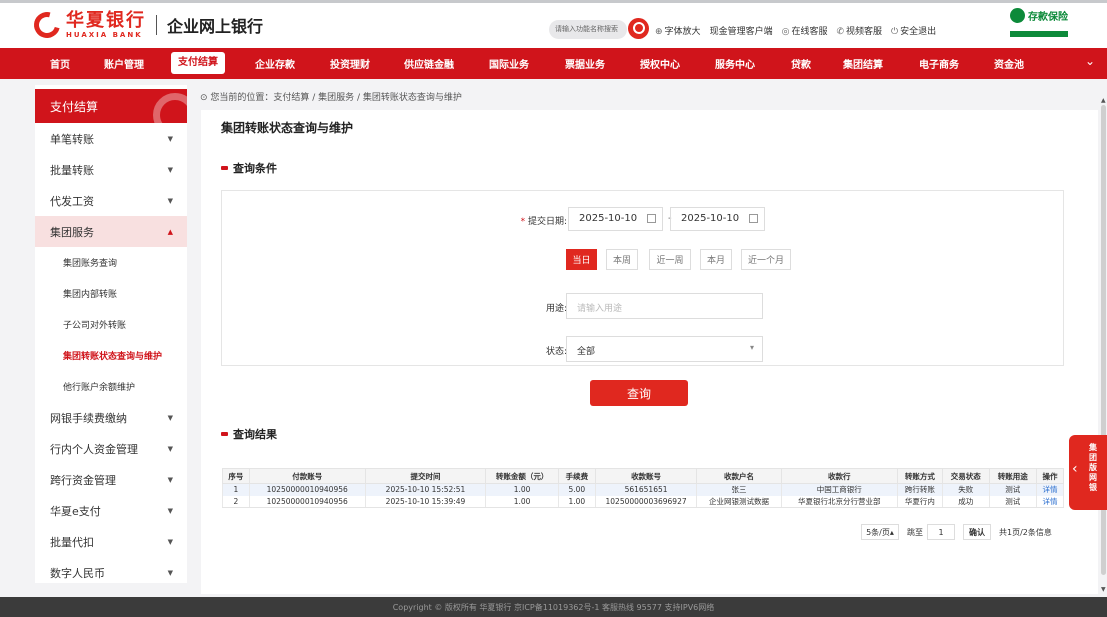 The image size is (1107, 617). Describe the element at coordinates (104, 35) in the screenshot. I see `bank-name-en: HUAXIA BANK` at that location.